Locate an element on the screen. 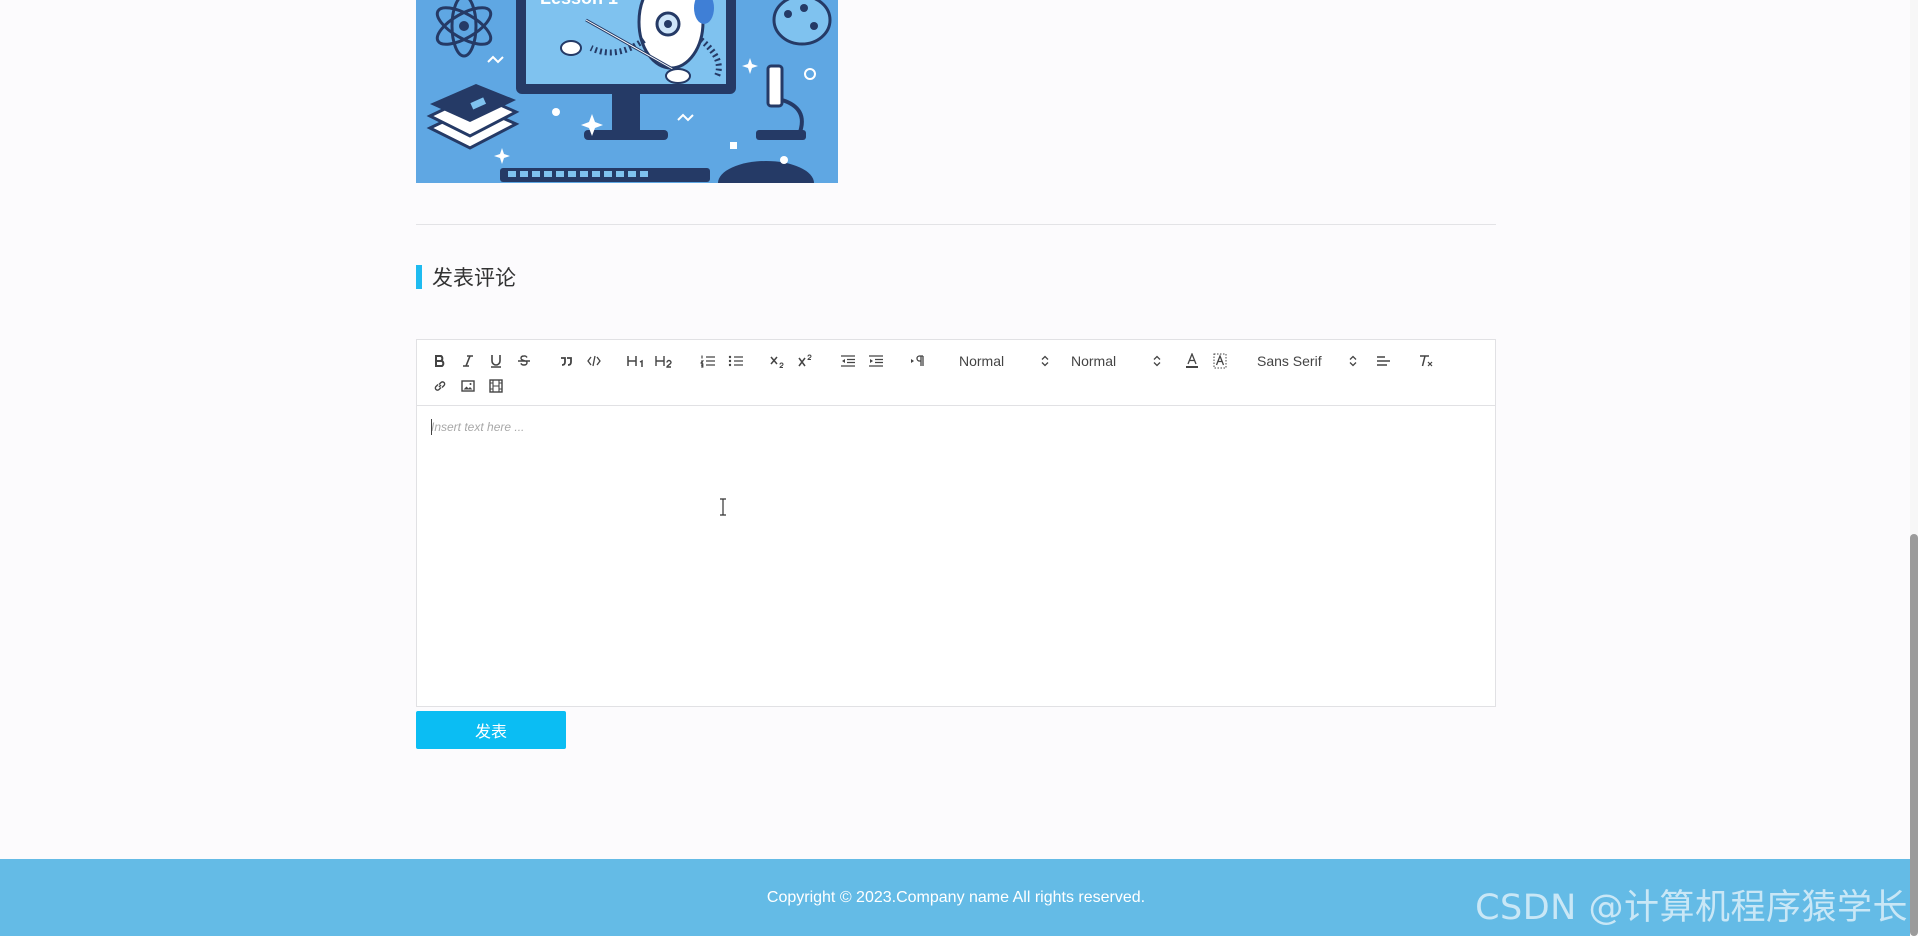 The height and width of the screenshot is (936, 1918). quote-icon is located at coordinates (566, 361).